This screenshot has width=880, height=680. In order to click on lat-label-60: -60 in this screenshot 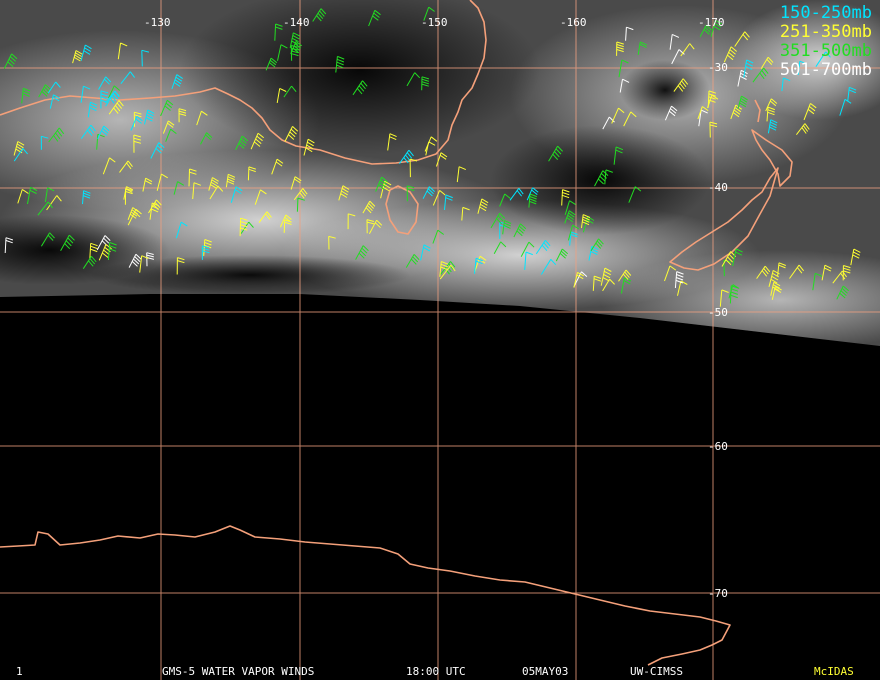, I will do `click(718, 446)`.